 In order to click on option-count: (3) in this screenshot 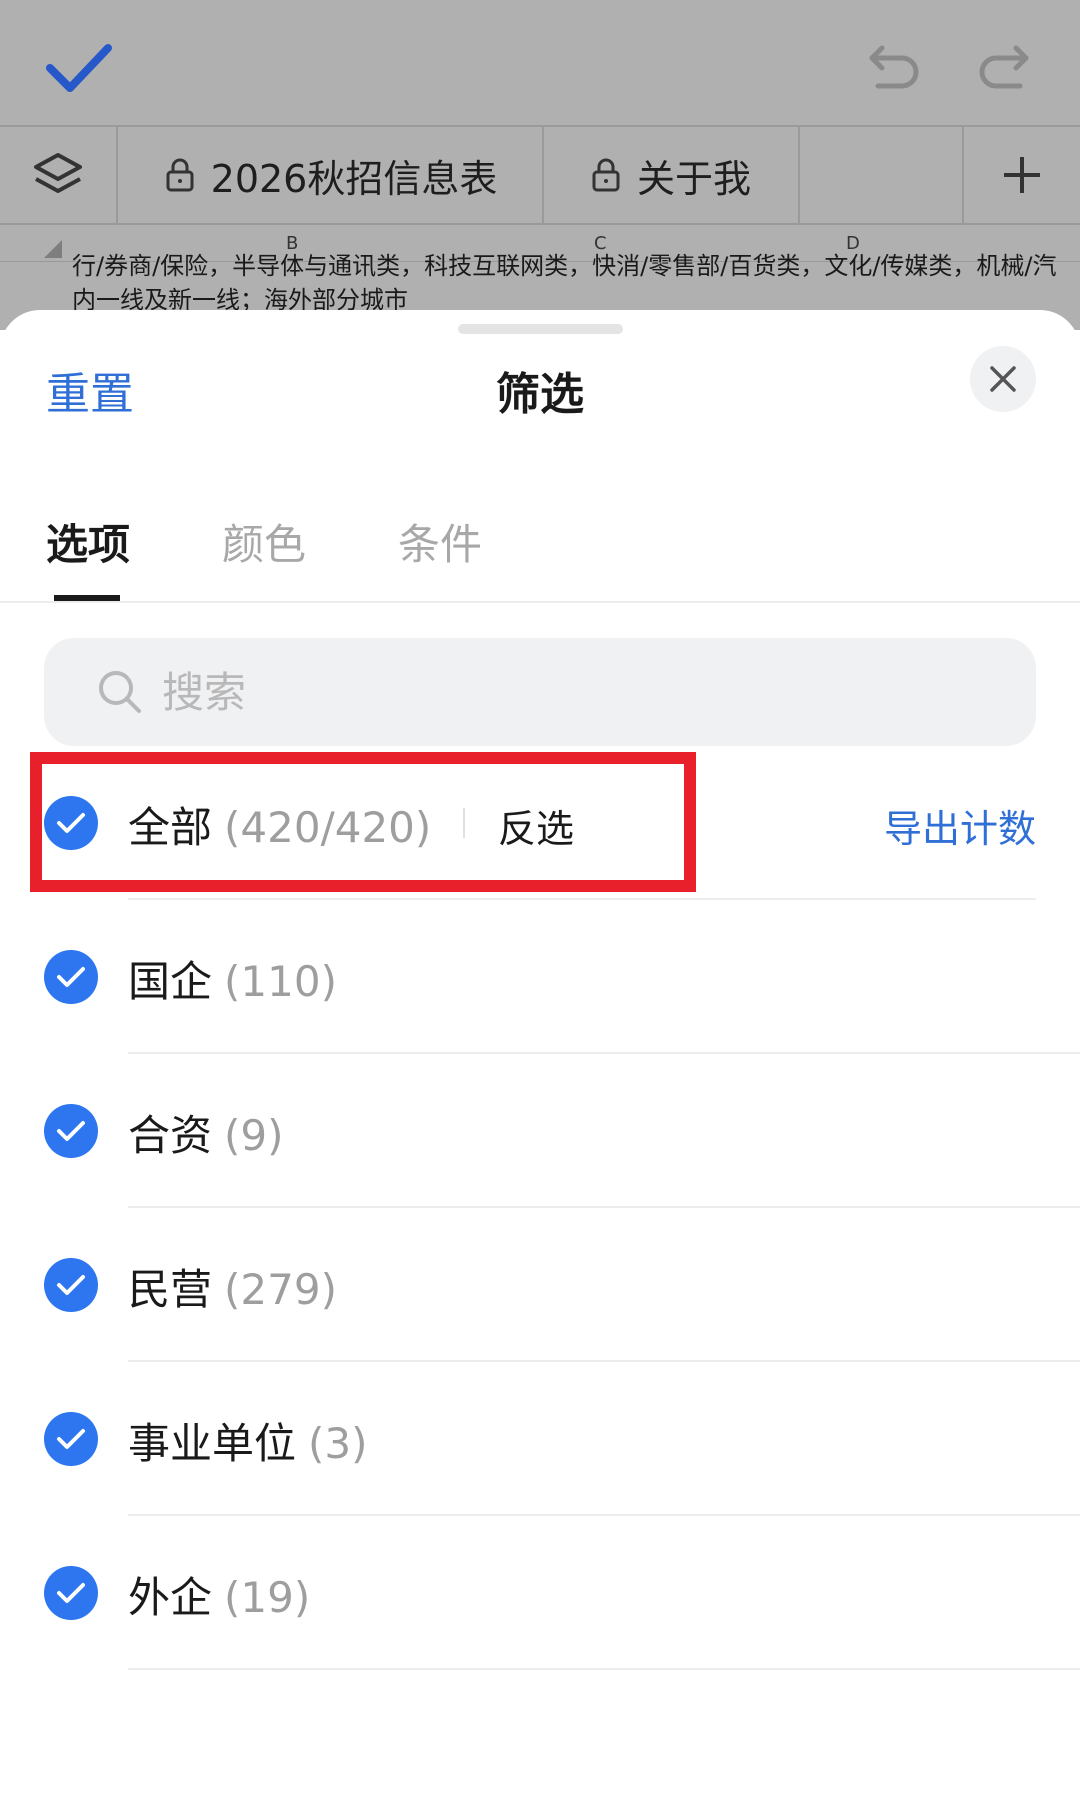, I will do `click(338, 1443)`.